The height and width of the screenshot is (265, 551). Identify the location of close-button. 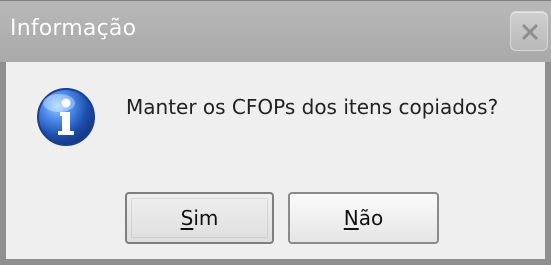
(529, 31).